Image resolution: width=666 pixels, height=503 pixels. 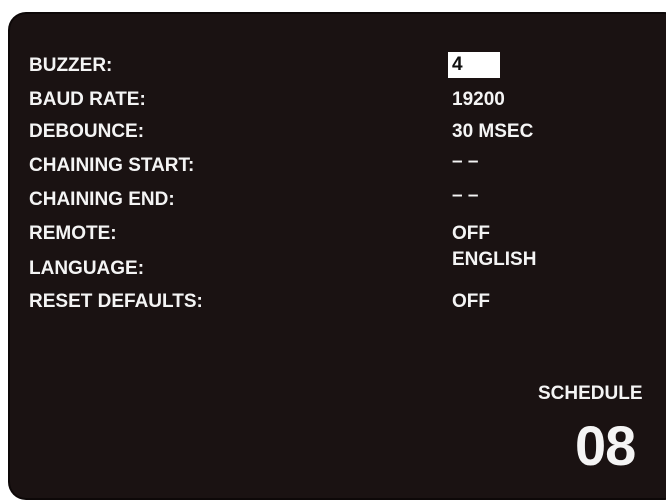 What do you see at coordinates (102, 199) in the screenshot?
I see `chaining-end-label: CHAINING END:` at bounding box center [102, 199].